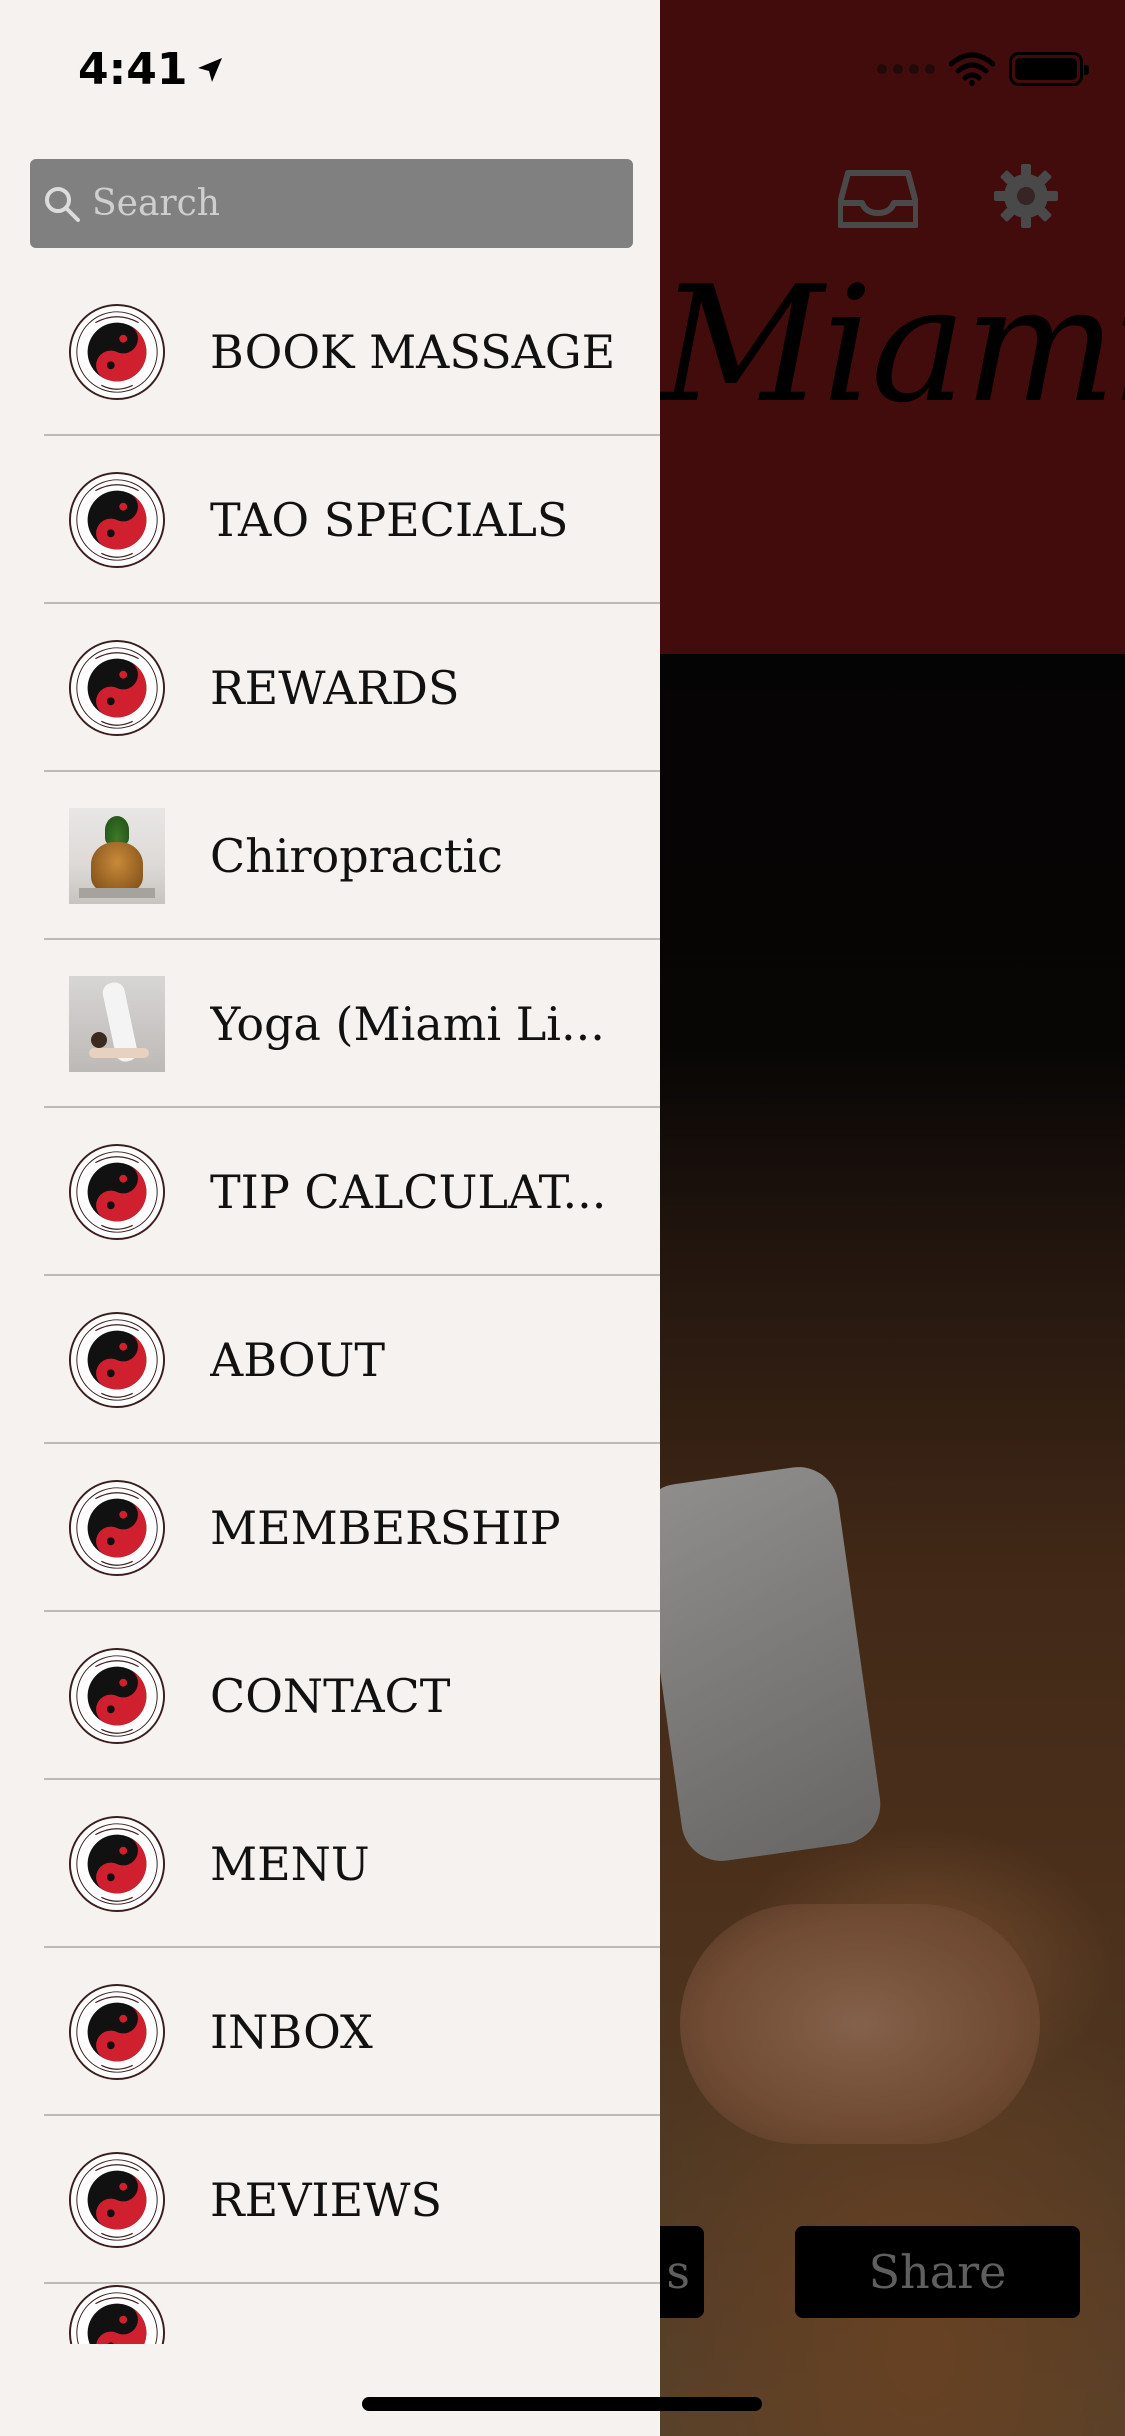 The width and height of the screenshot is (1125, 2436). Describe the element at coordinates (133, 69) in the screenshot. I see `status-time-text: 4:41` at that location.